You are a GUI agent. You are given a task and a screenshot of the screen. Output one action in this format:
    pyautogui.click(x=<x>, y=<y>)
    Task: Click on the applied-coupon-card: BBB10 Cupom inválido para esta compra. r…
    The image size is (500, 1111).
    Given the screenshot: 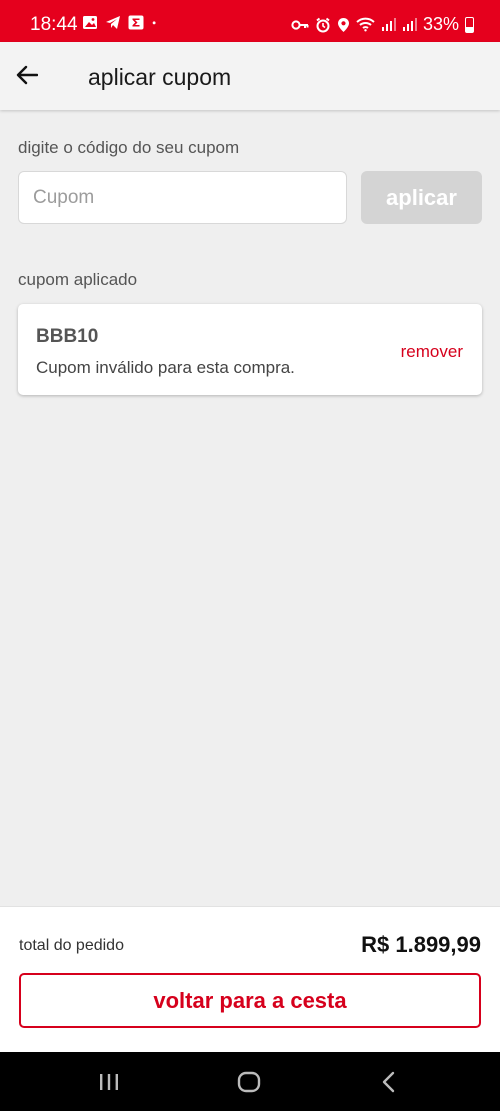 What is the action you would take?
    pyautogui.click(x=250, y=349)
    